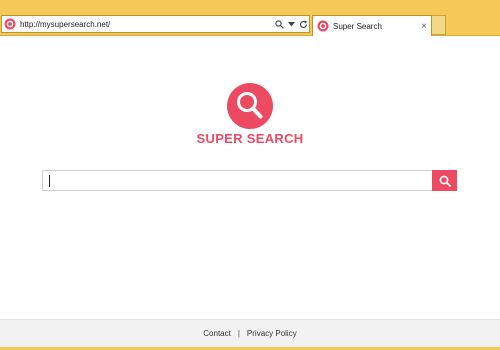  I want to click on dropdown-arrow-icon, so click(291, 24).